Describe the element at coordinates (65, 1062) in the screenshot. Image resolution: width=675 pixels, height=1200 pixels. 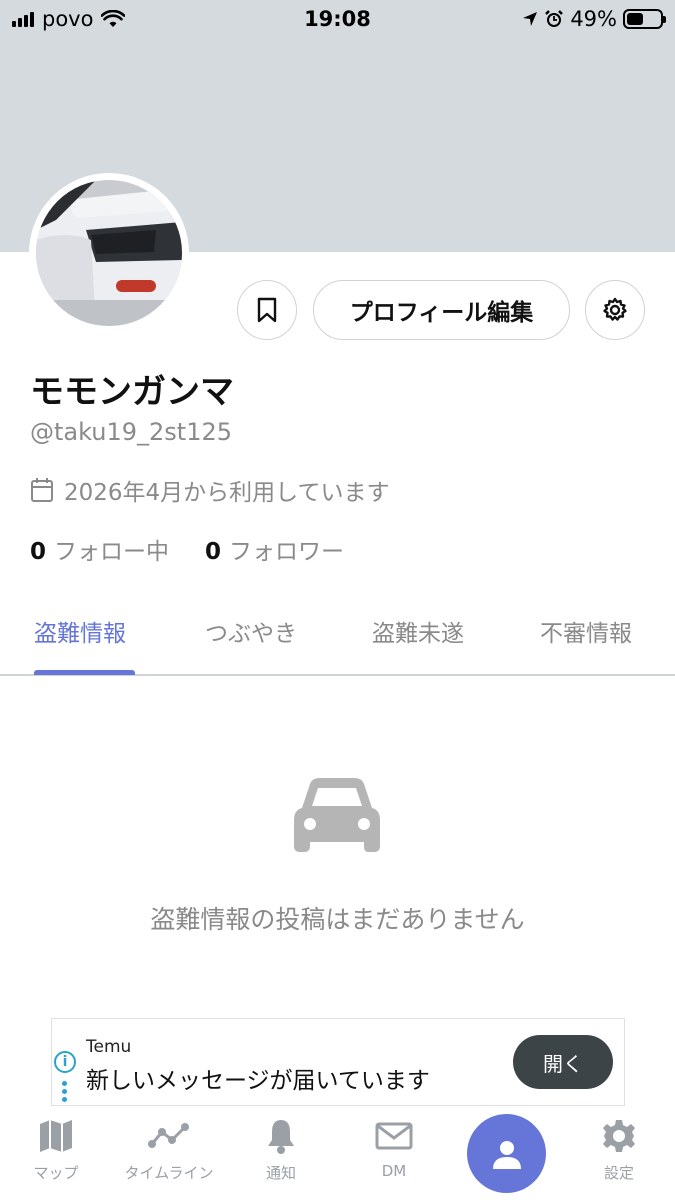
I see `ad-info-icon: i` at that location.